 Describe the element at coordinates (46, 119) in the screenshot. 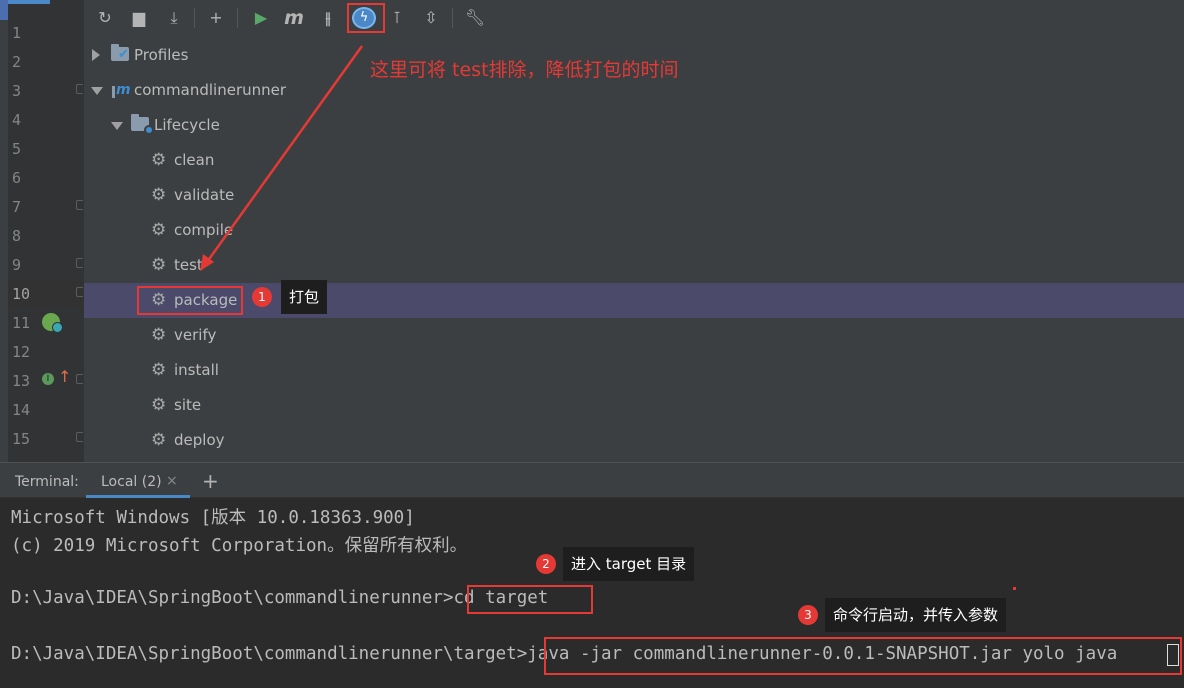

I see `gutter-line: 4` at that location.